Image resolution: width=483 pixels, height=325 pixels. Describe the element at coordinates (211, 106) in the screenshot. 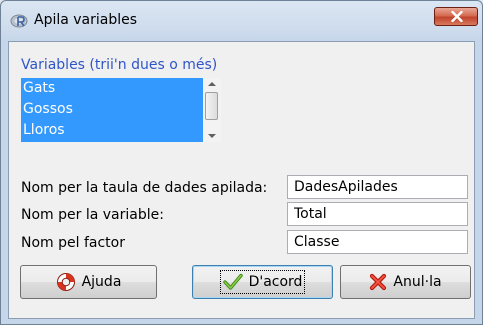

I see `scrollbar-thumb` at that location.